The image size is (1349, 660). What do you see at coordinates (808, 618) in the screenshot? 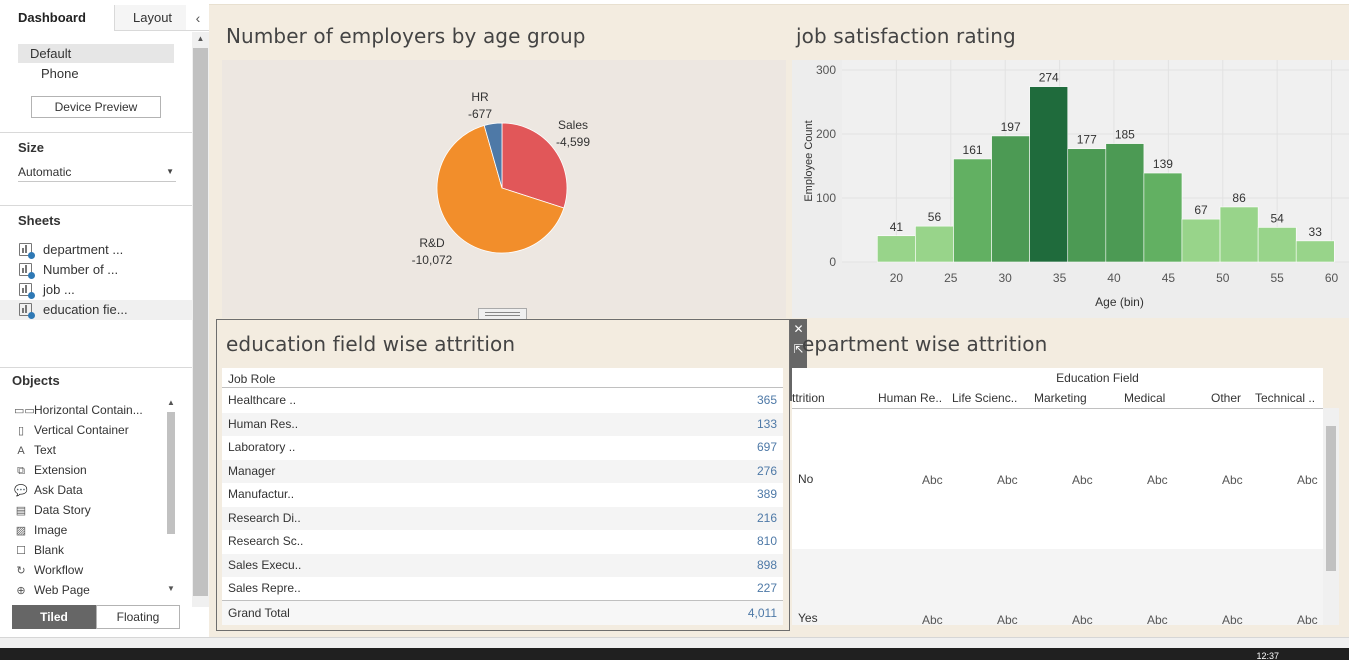
I see `row-label: Yes` at bounding box center [808, 618].